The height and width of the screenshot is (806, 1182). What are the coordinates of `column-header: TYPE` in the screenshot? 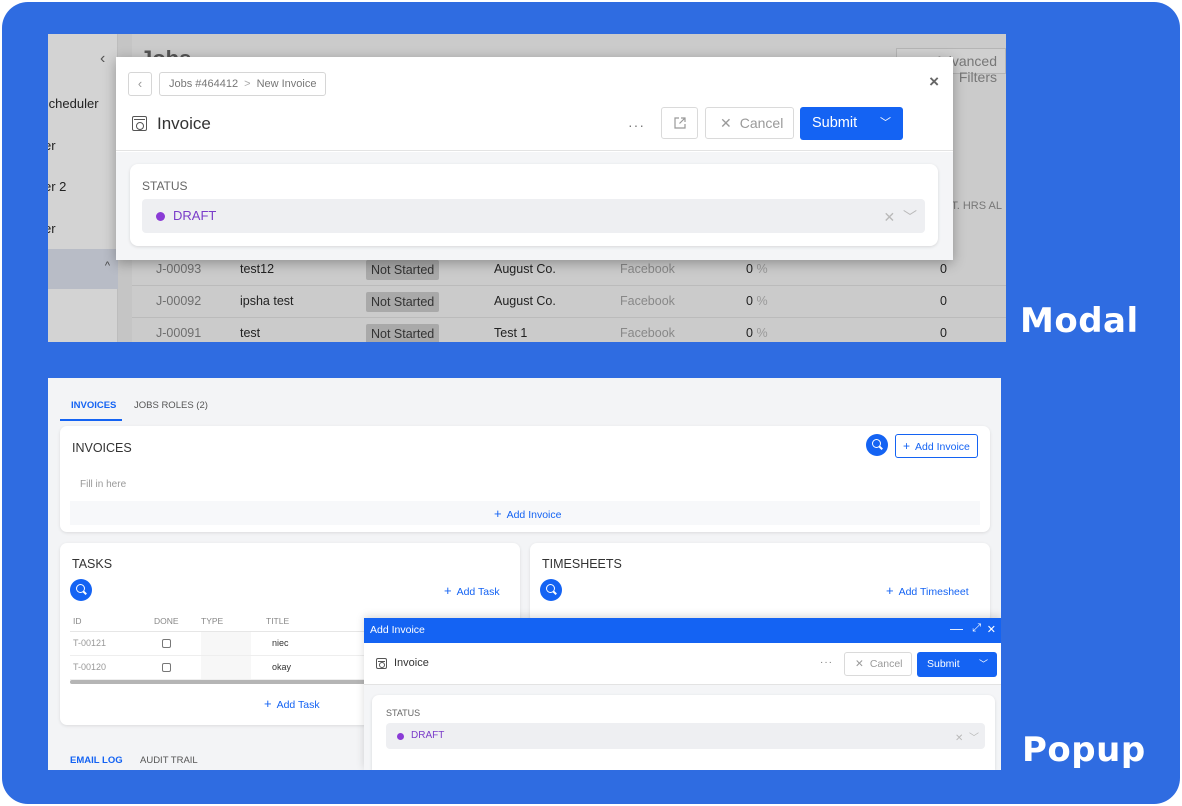 It's located at (212, 621).